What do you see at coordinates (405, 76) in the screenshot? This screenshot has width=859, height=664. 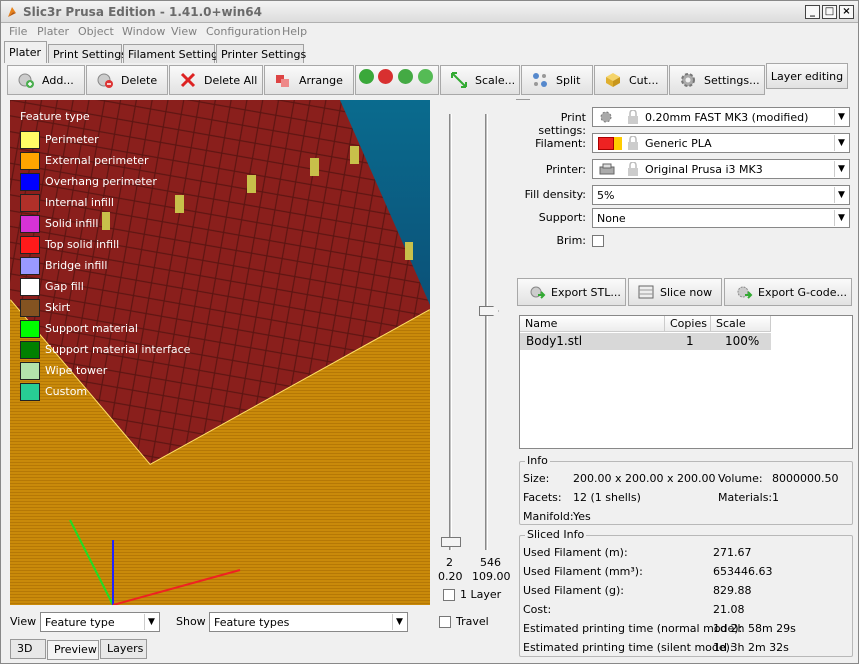 I see `rotate-left-icon` at bounding box center [405, 76].